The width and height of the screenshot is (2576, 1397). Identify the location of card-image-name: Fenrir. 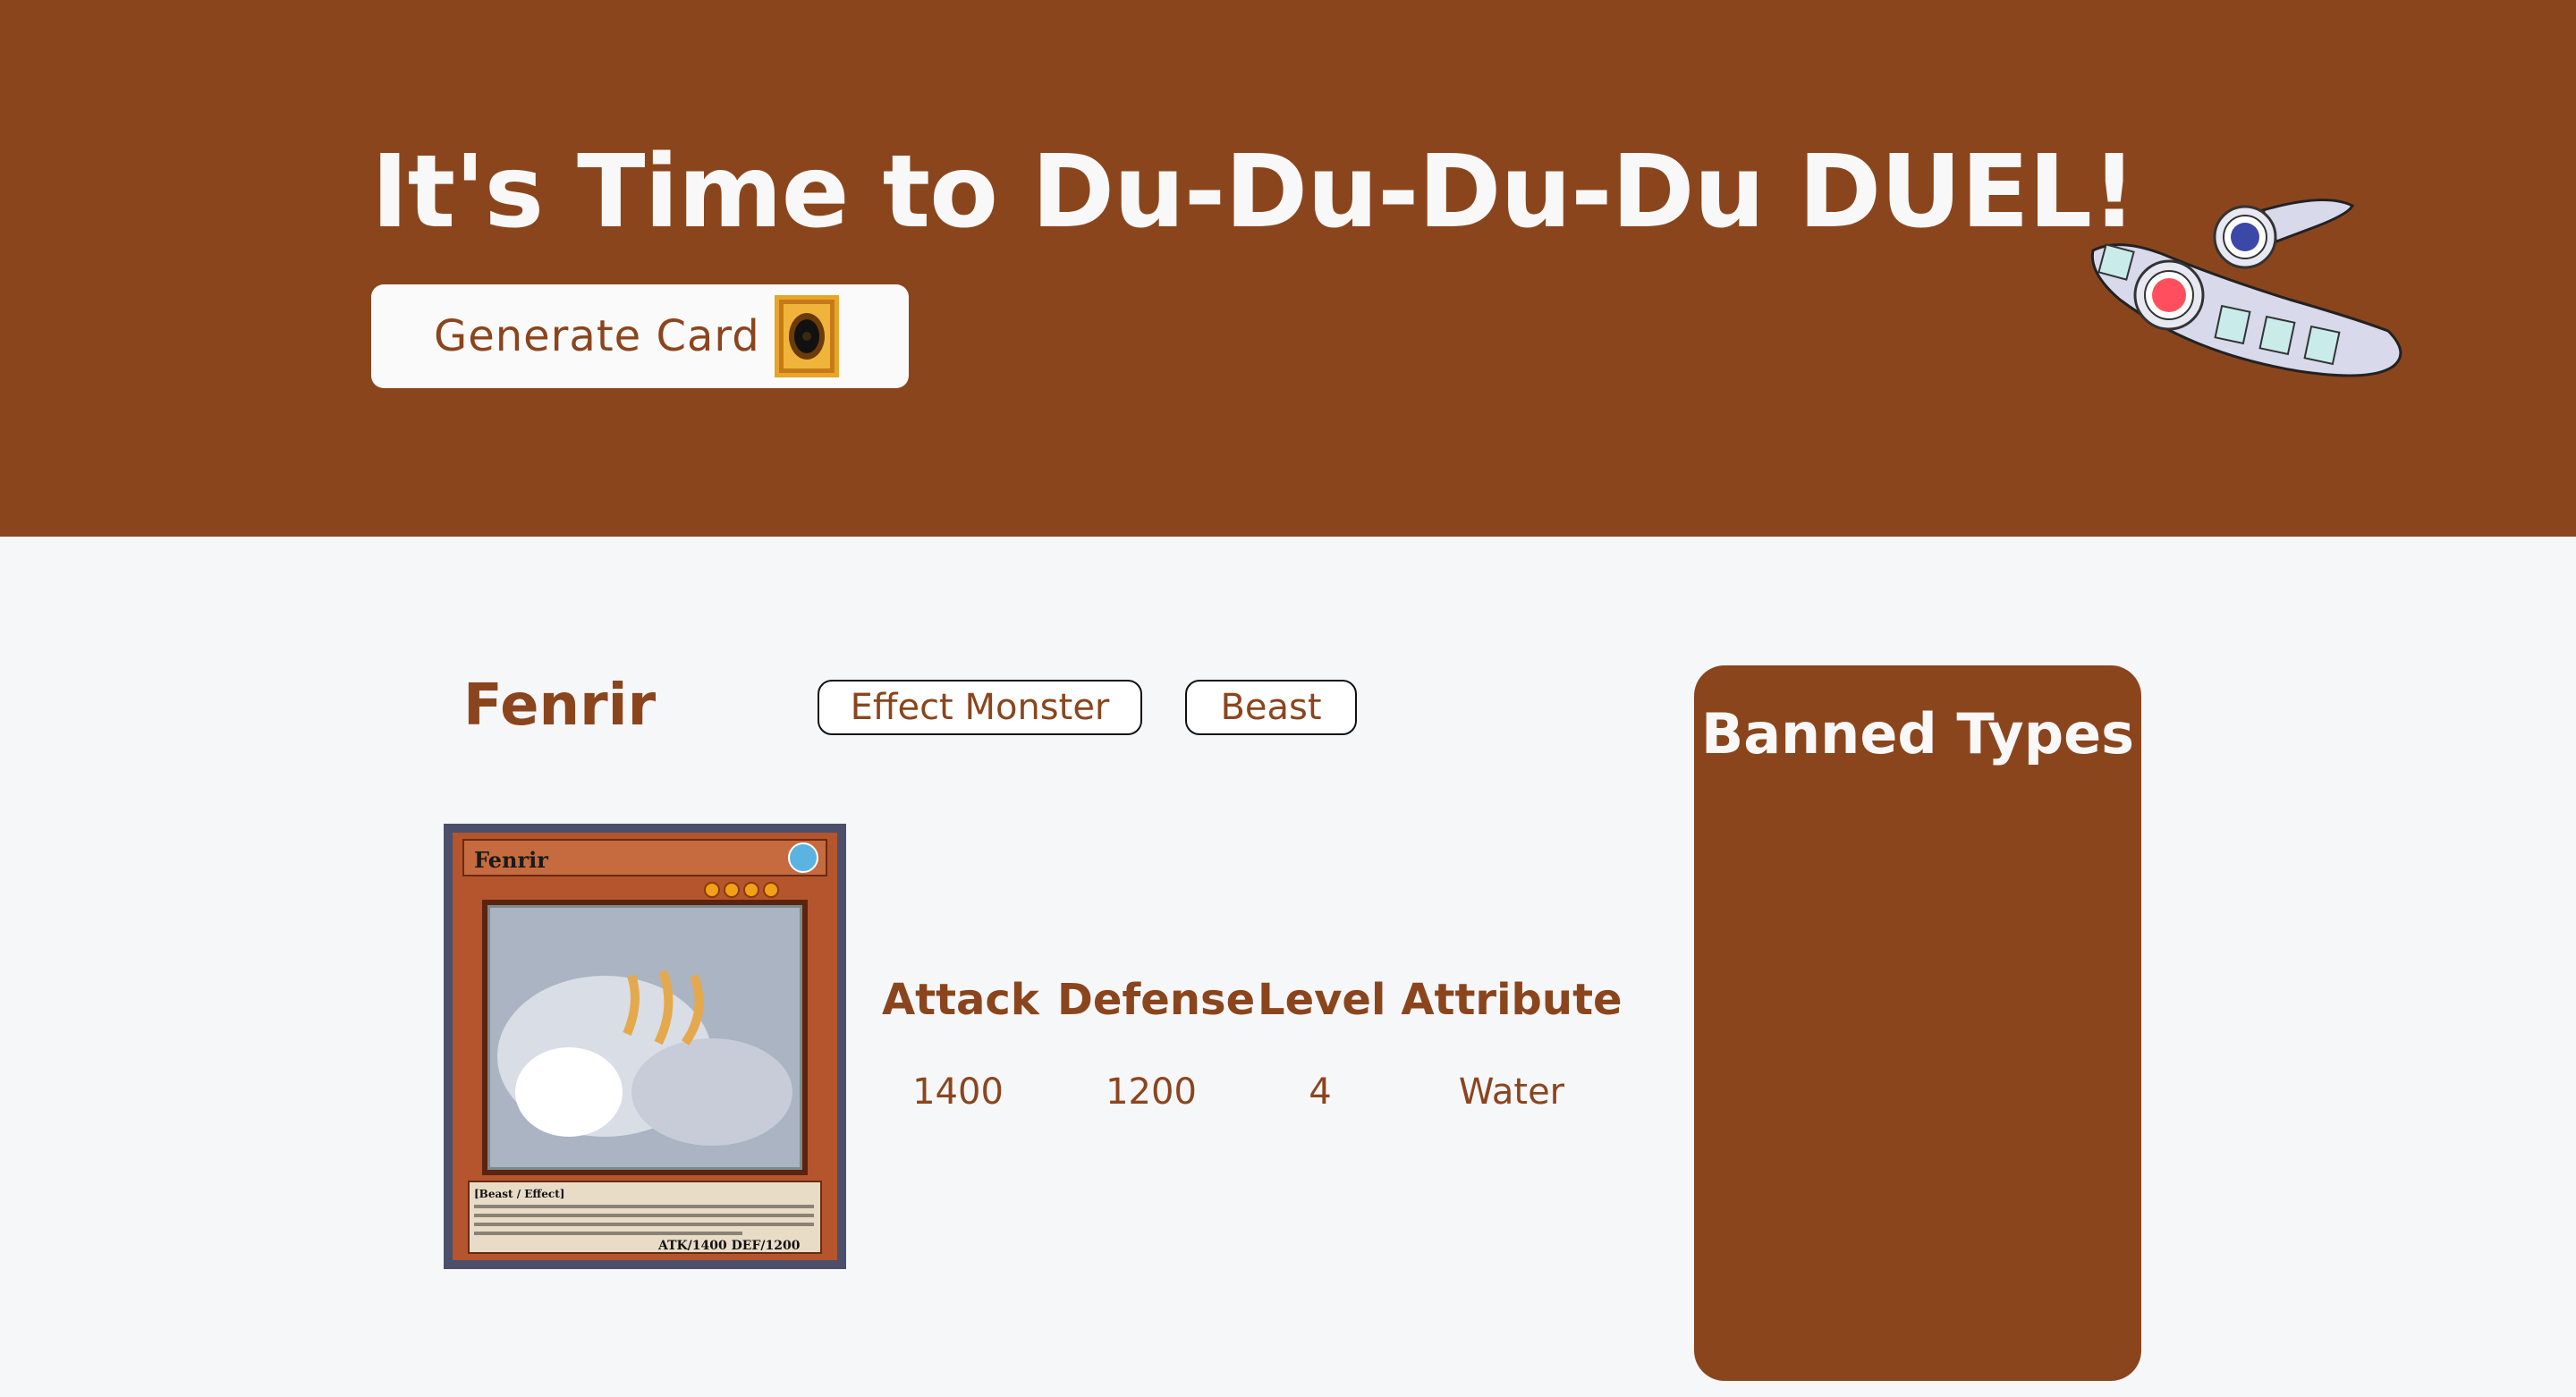
(511, 860).